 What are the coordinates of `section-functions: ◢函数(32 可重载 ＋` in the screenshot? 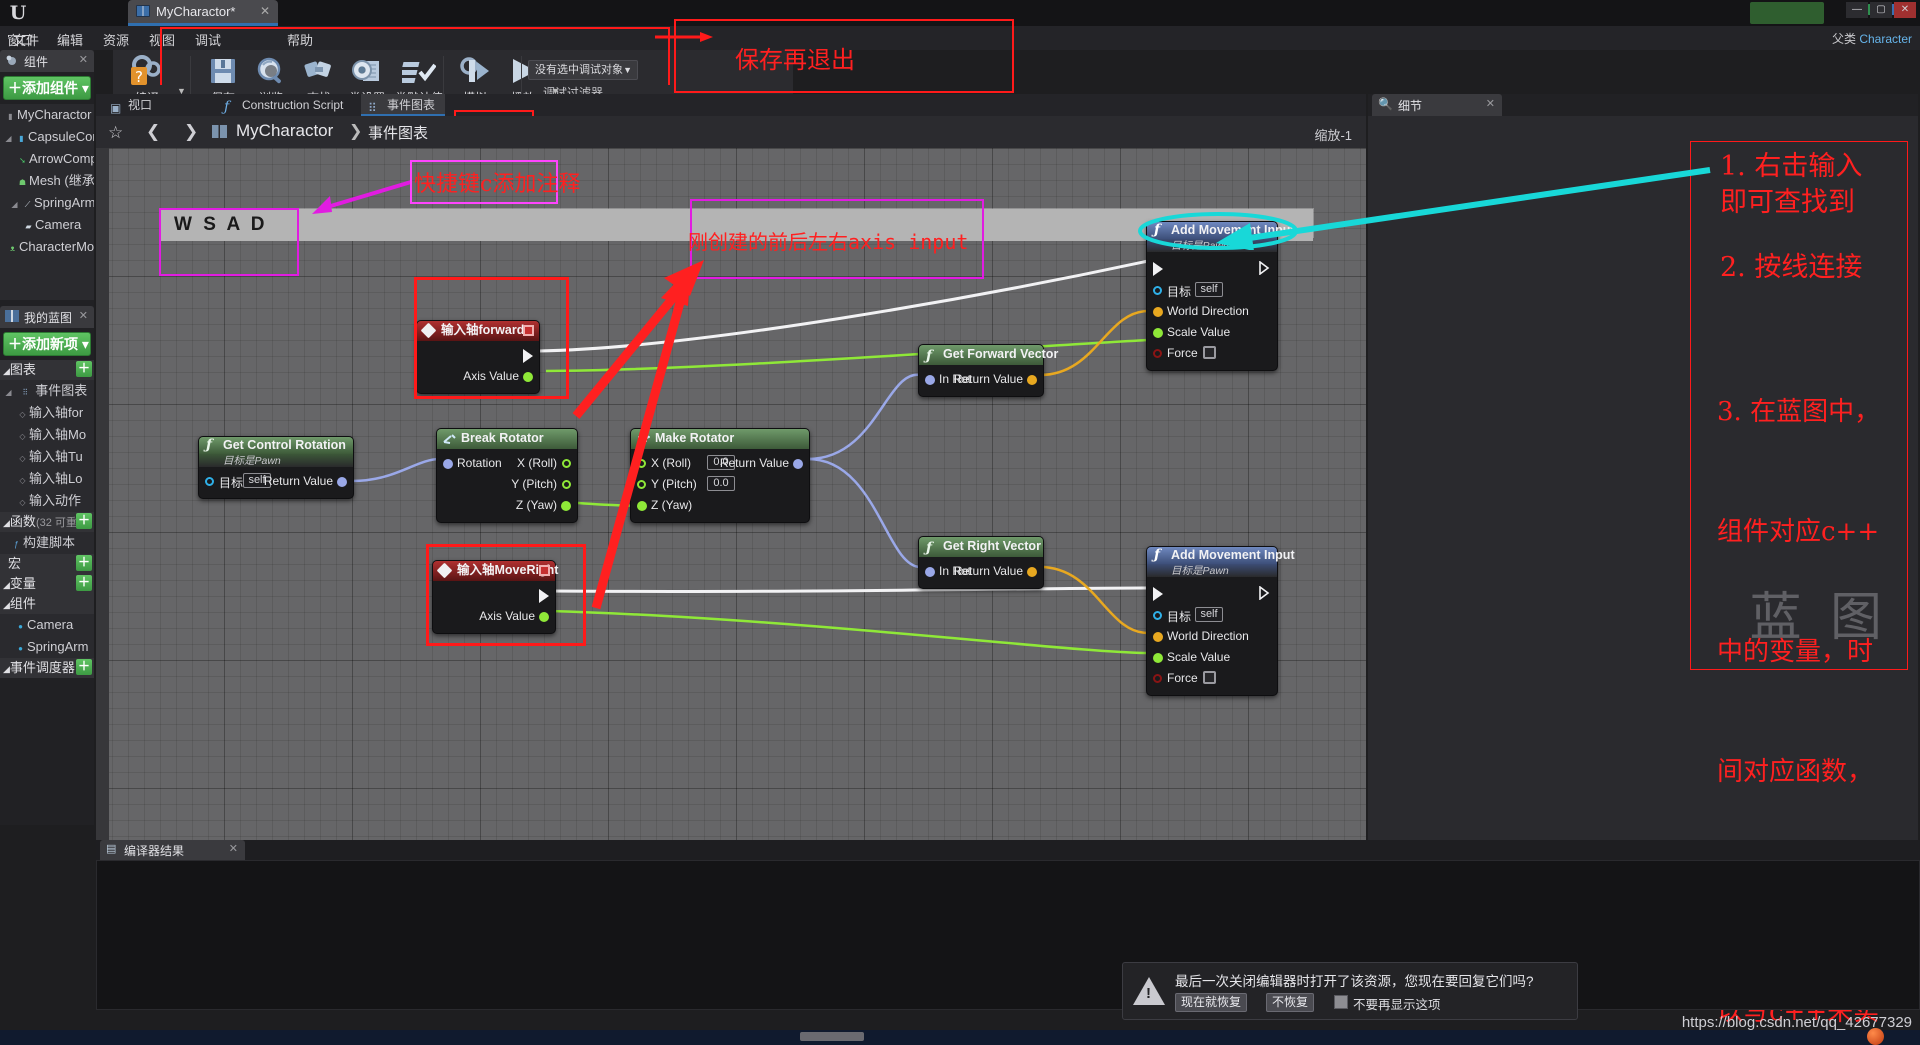 It's located at (47, 522).